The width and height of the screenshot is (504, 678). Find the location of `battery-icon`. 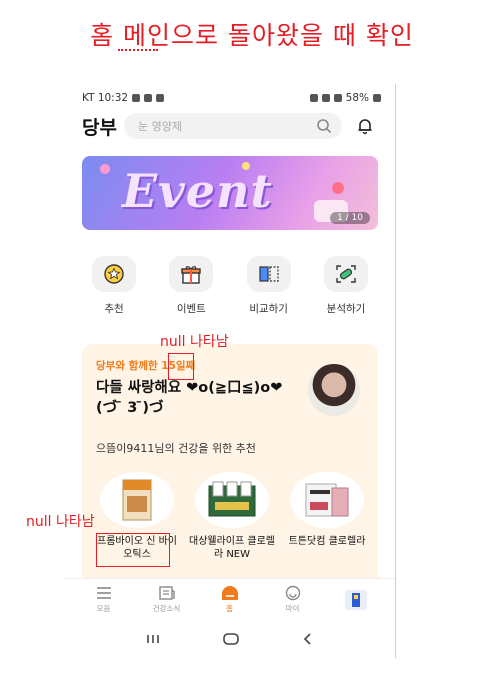

battery-icon is located at coordinates (377, 98).